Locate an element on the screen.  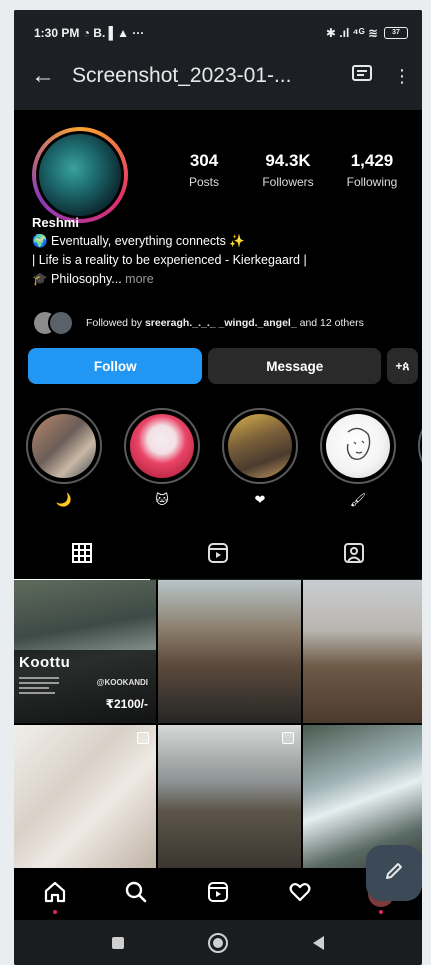
nav-activity is located at coordinates (300, 894).